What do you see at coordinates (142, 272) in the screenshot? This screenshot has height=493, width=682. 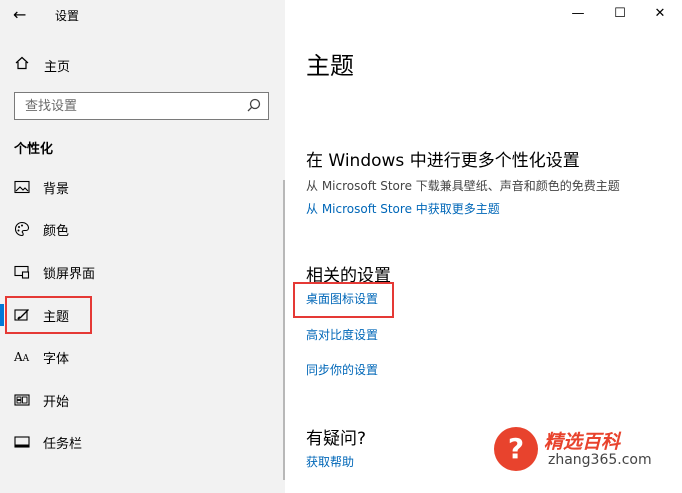 I see `sidebar-item-lock-screen: 锁屏界面` at bounding box center [142, 272].